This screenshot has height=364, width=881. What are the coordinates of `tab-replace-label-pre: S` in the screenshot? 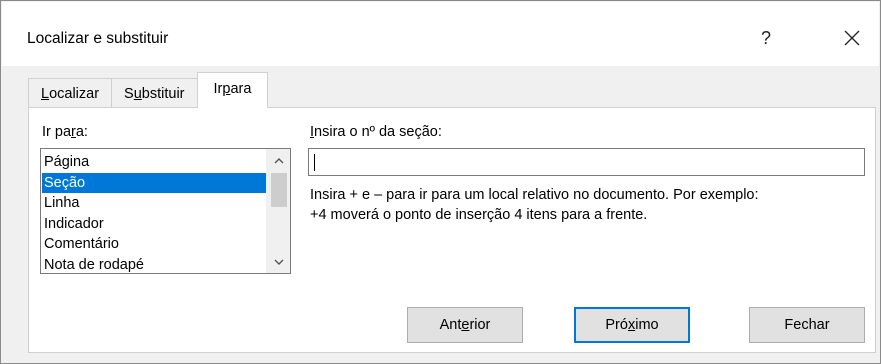 It's located at (129, 93).